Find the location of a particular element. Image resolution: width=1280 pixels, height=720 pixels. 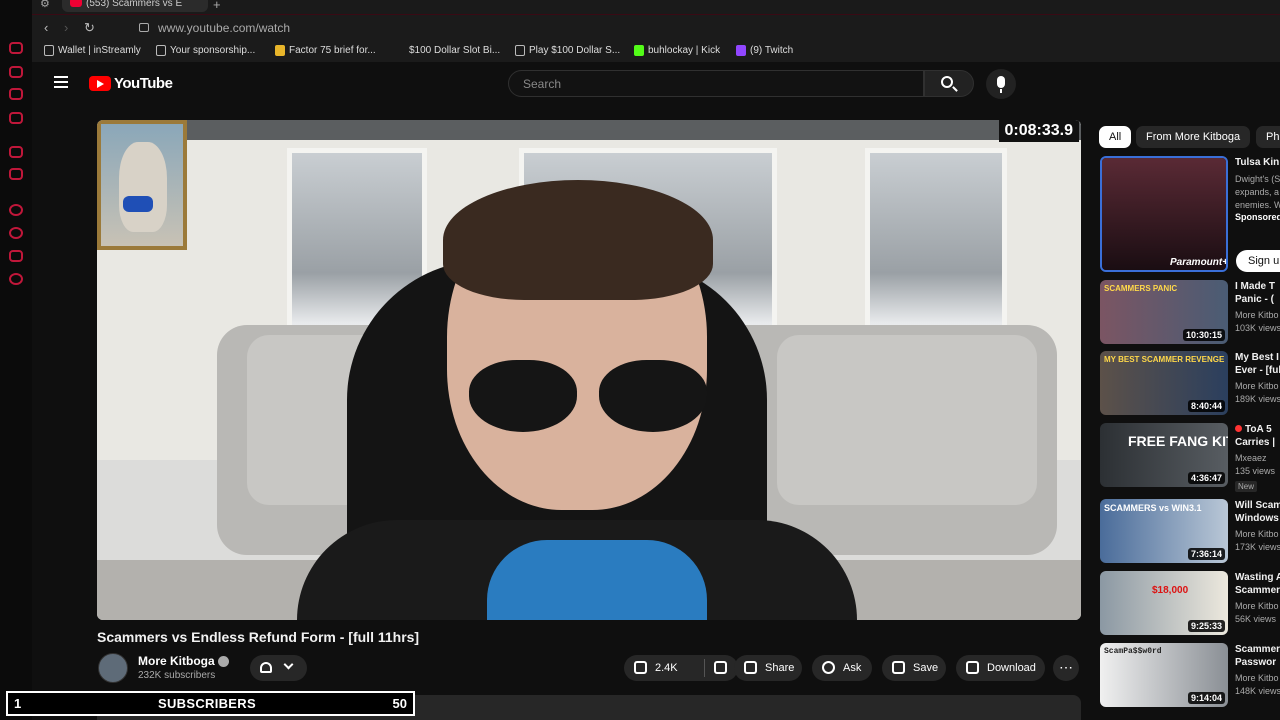

couch-cushion is located at coordinates (907, 420).